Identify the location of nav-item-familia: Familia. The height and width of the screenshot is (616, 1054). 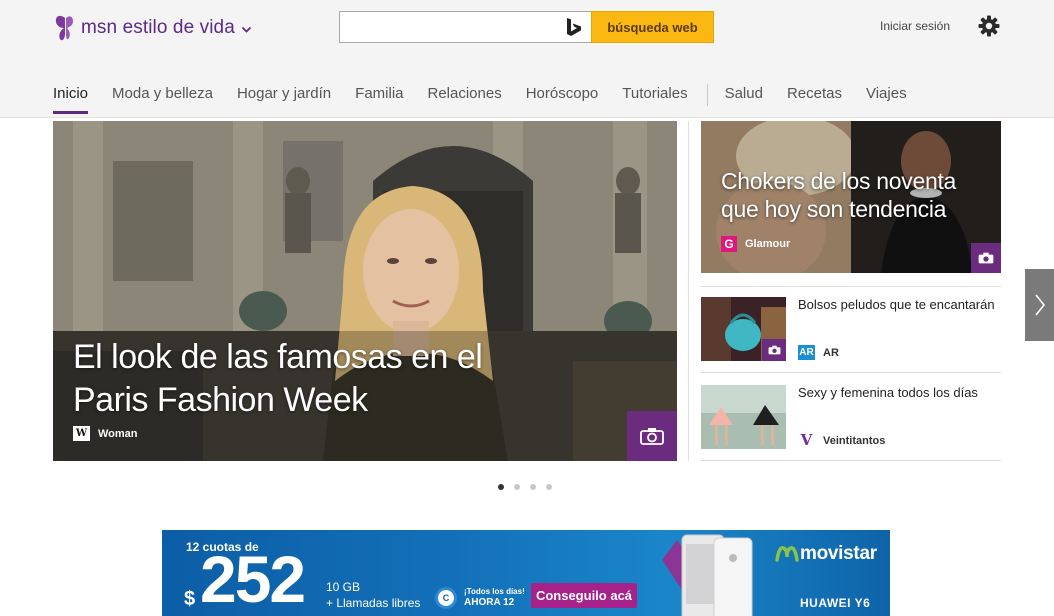
(379, 98).